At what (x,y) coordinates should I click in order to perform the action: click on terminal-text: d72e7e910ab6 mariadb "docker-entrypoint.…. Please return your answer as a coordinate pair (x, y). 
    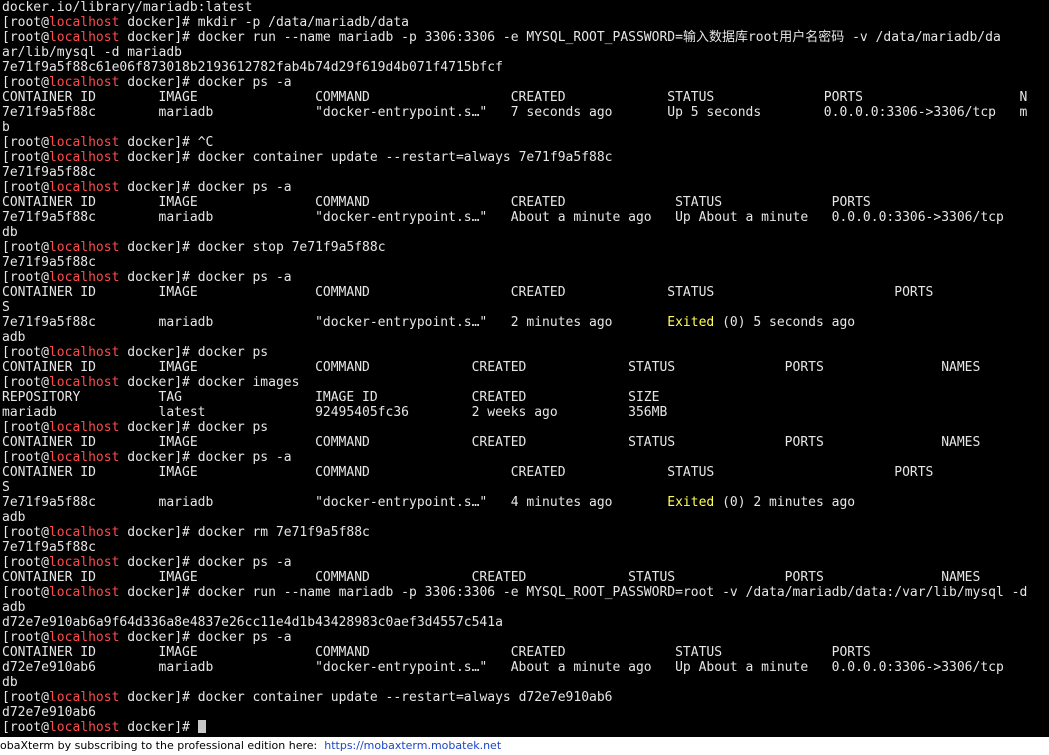
    Looking at the image, I should click on (503, 667).